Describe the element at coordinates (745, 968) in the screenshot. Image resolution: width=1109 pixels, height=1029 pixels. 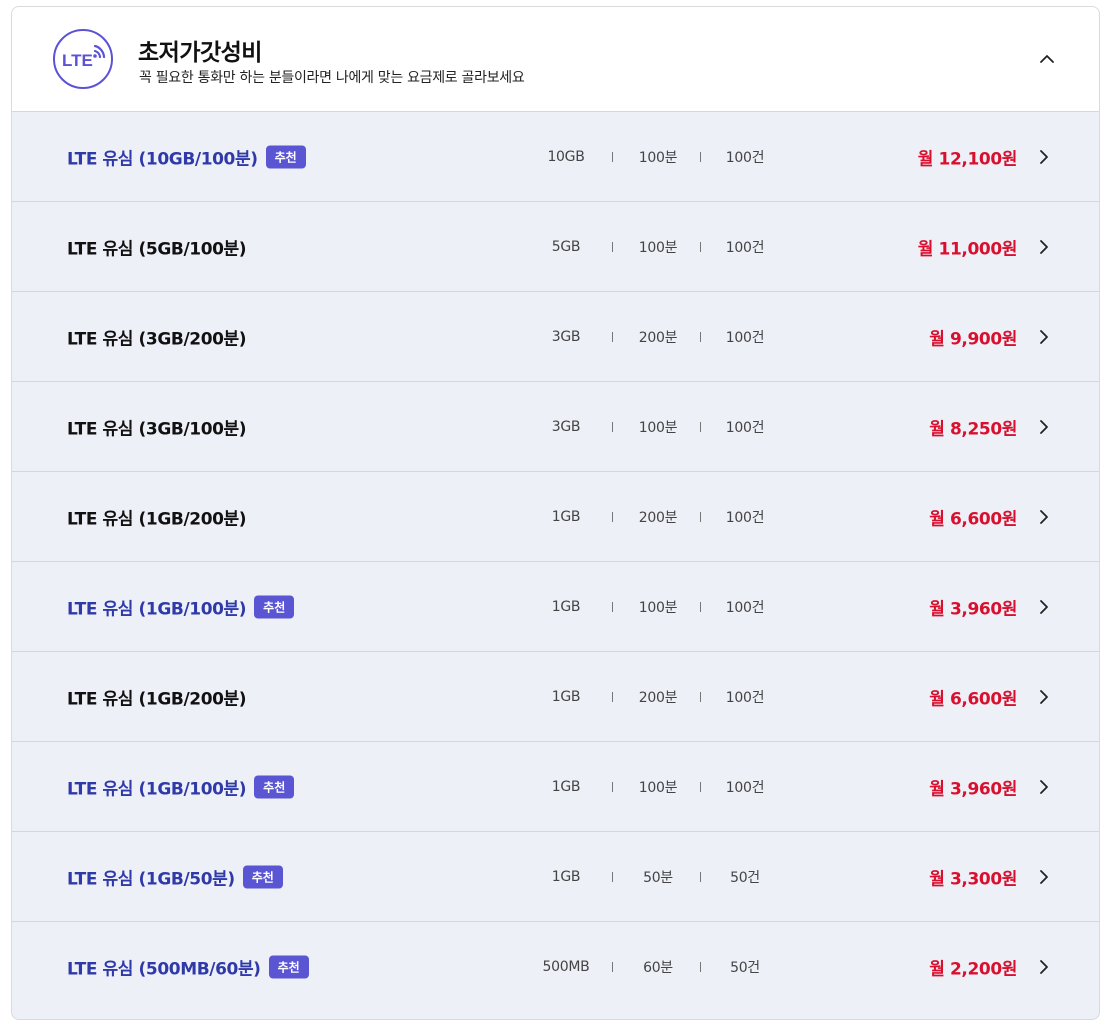
I see `plan-sms-allowance: 50건` at that location.